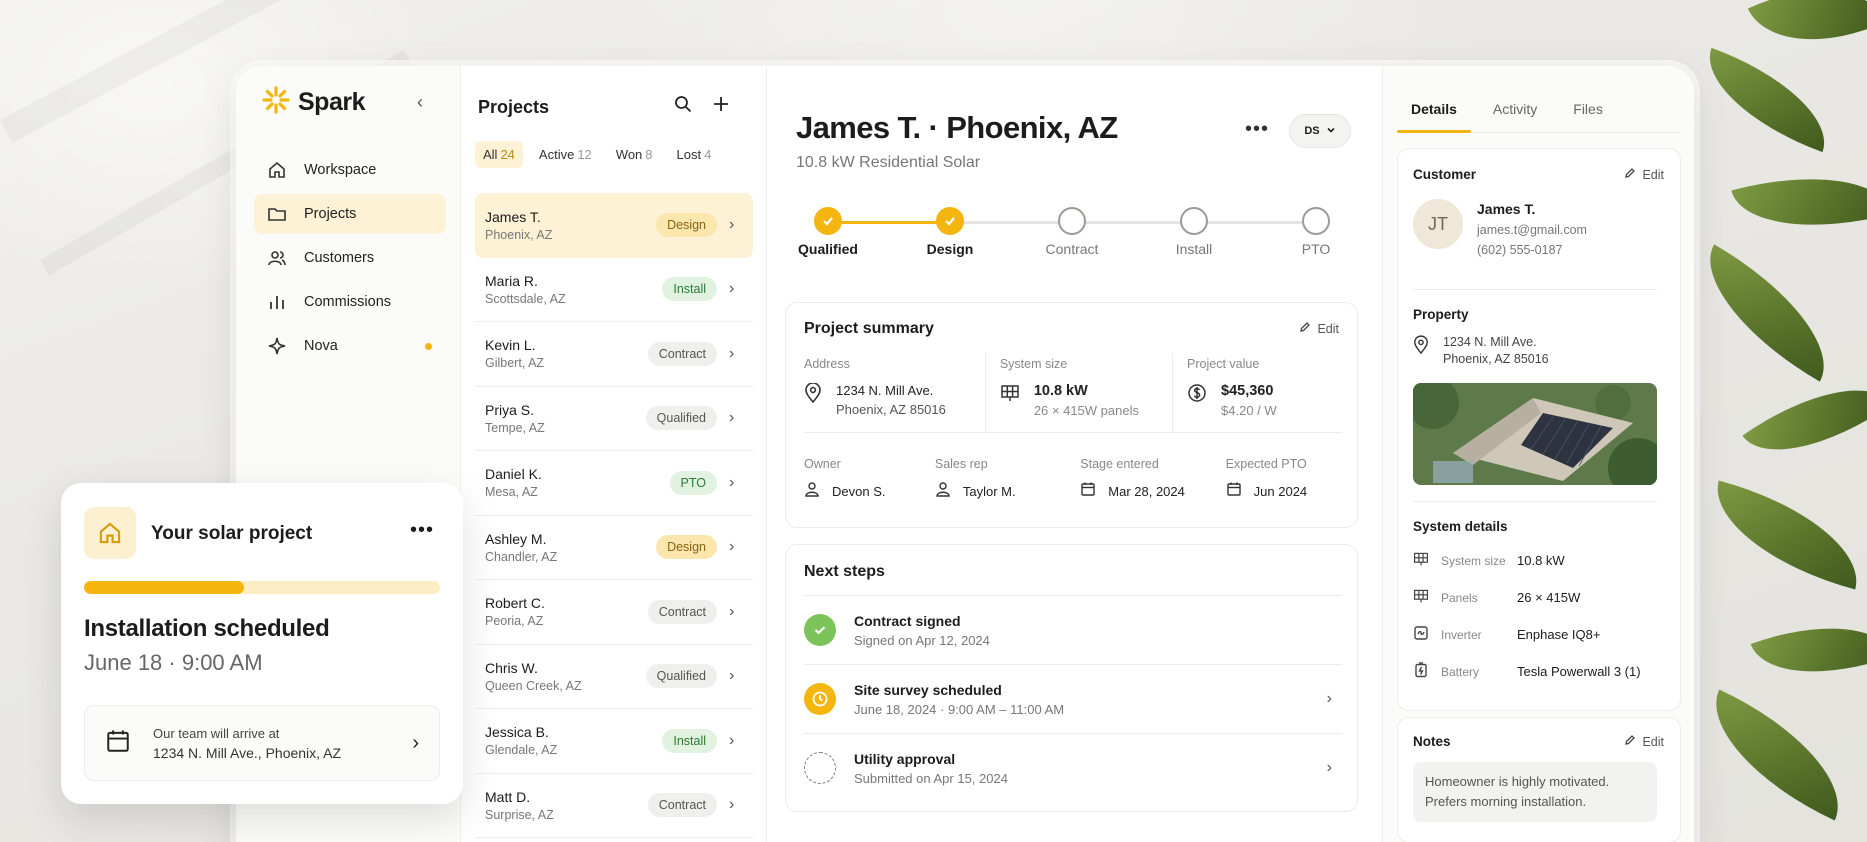  Describe the element at coordinates (1445, 174) in the screenshot. I see `customer-title: Customer` at that location.